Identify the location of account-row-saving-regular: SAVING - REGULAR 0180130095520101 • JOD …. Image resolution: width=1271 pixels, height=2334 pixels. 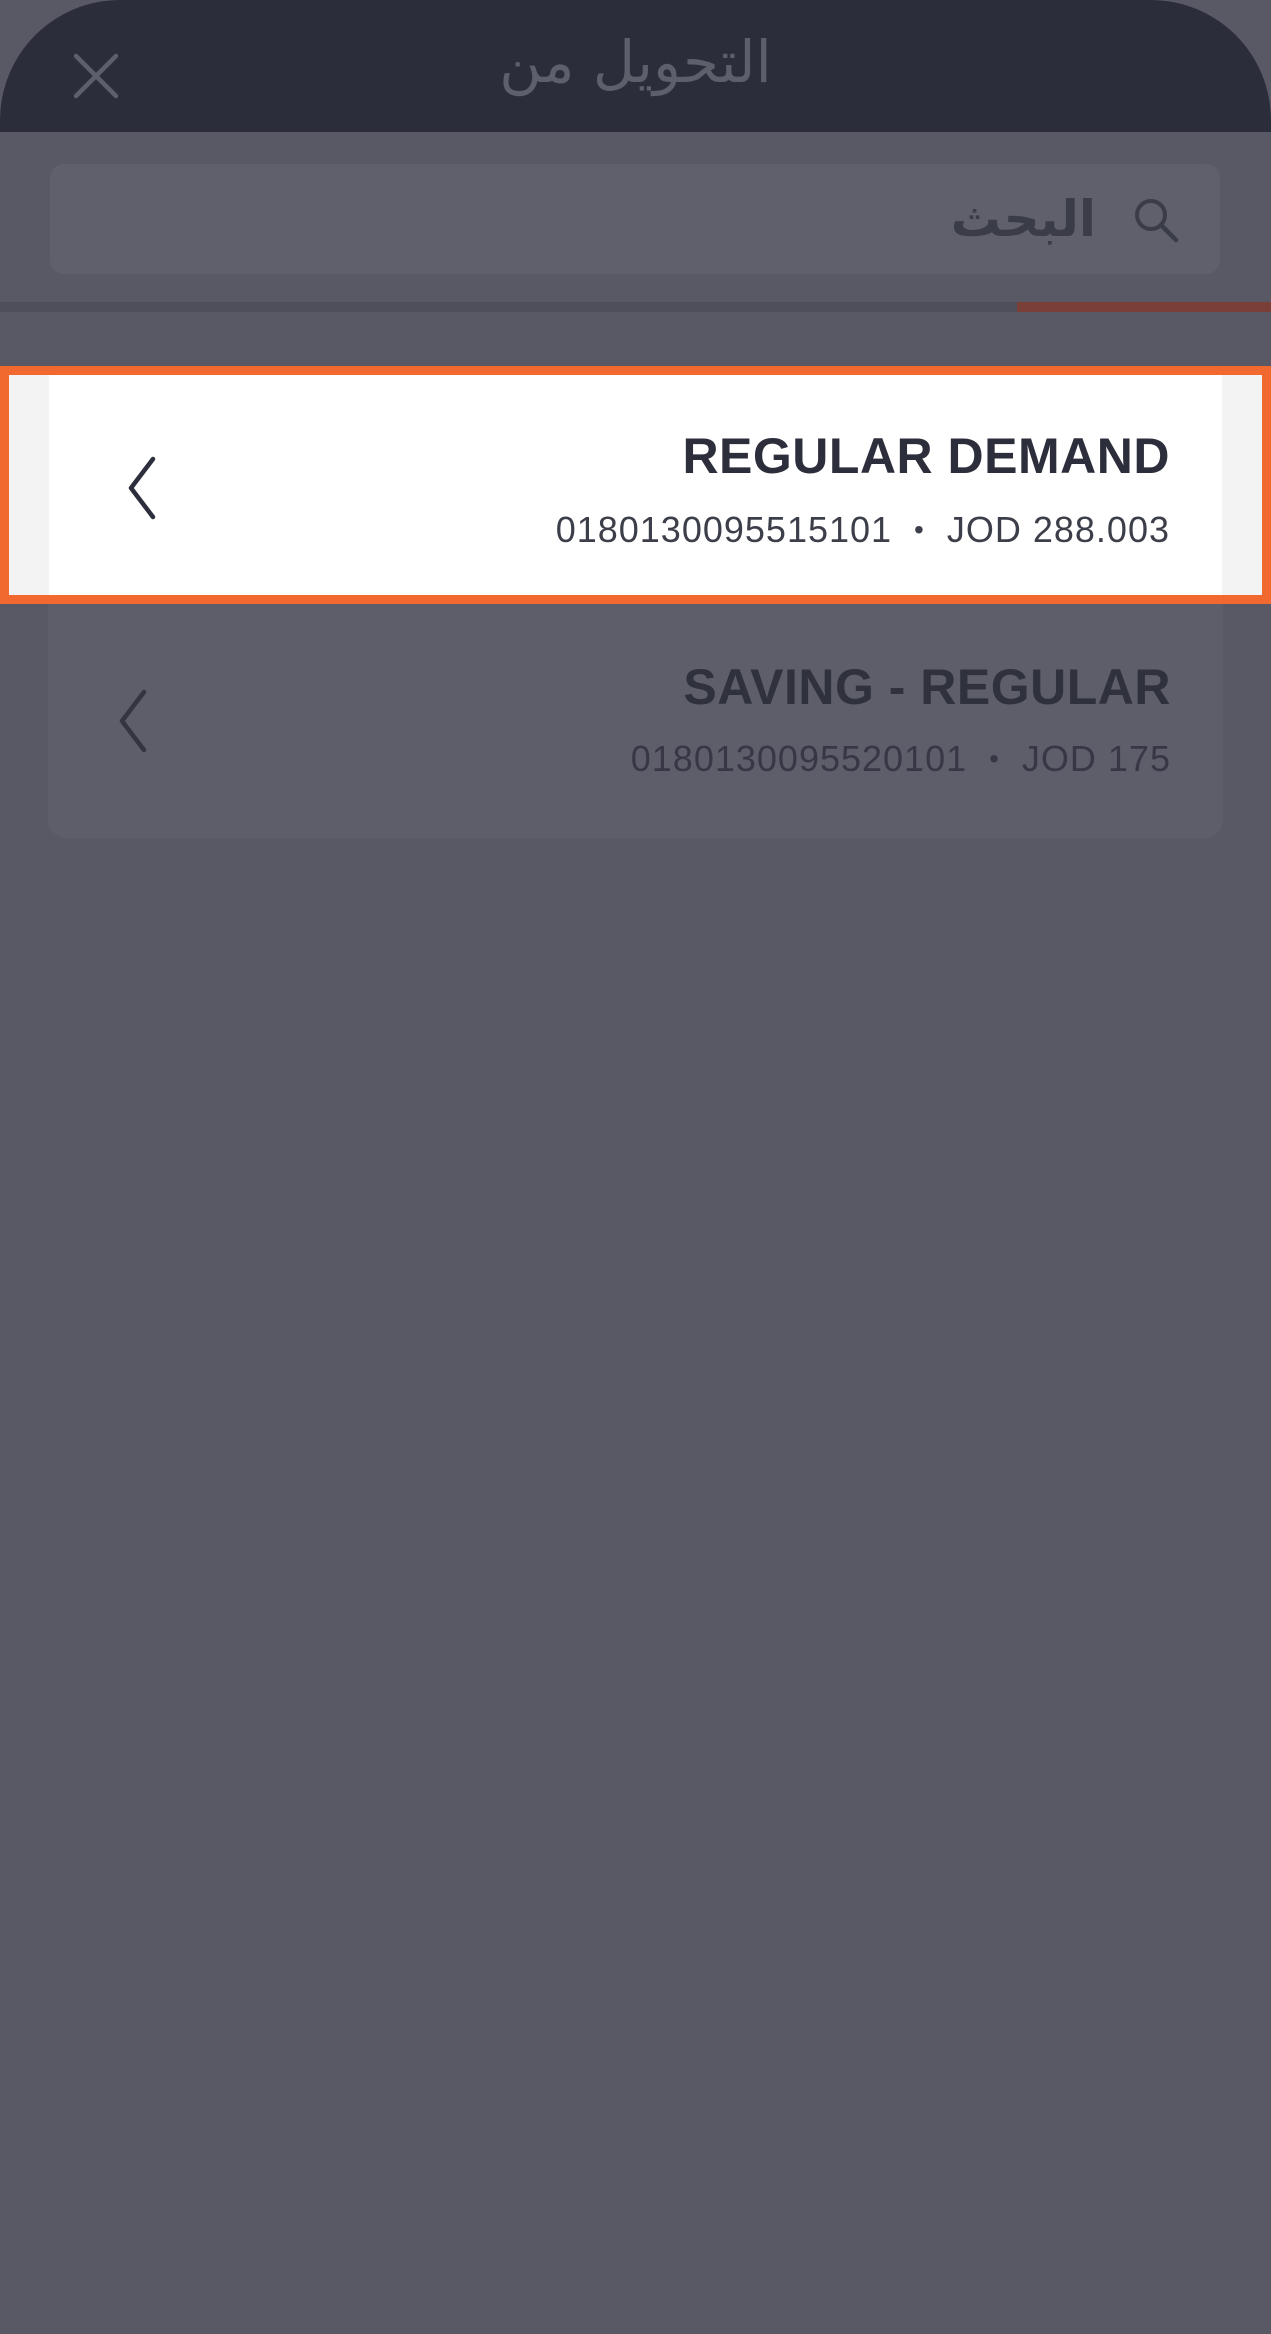
(635, 721).